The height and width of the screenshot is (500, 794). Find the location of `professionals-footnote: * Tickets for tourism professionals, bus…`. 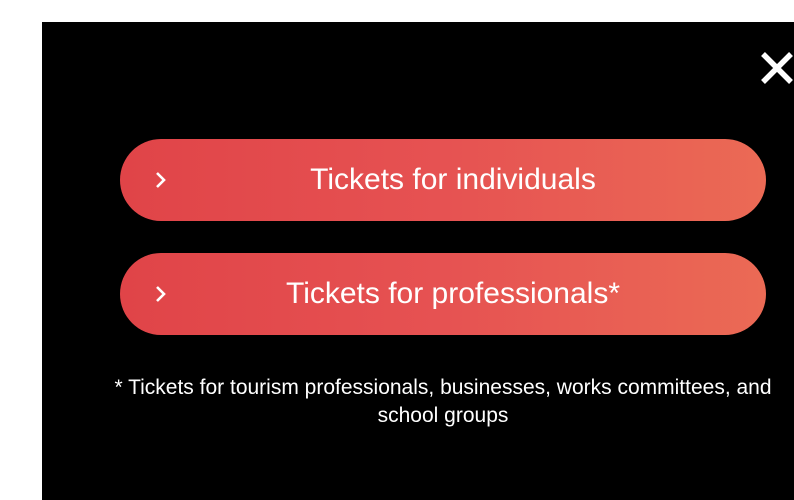

professionals-footnote: * Tickets for tourism professionals, bus… is located at coordinates (443, 401).